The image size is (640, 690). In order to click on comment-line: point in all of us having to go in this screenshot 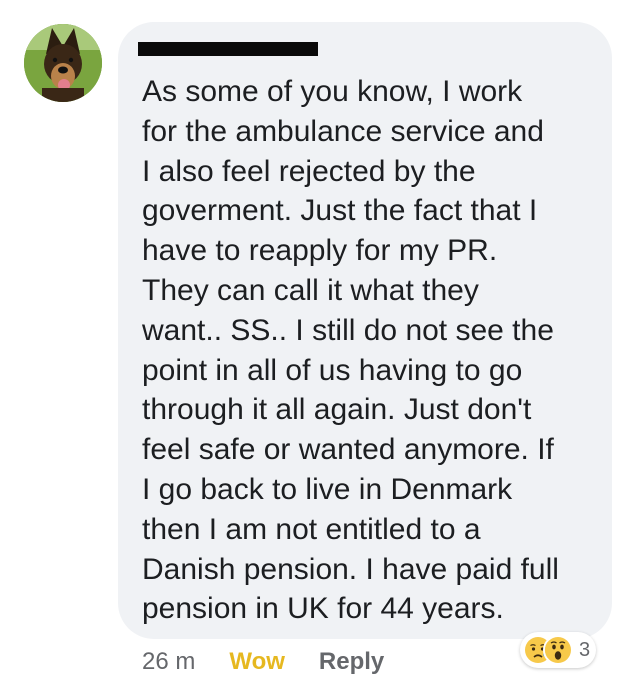, I will do `click(332, 370)`.